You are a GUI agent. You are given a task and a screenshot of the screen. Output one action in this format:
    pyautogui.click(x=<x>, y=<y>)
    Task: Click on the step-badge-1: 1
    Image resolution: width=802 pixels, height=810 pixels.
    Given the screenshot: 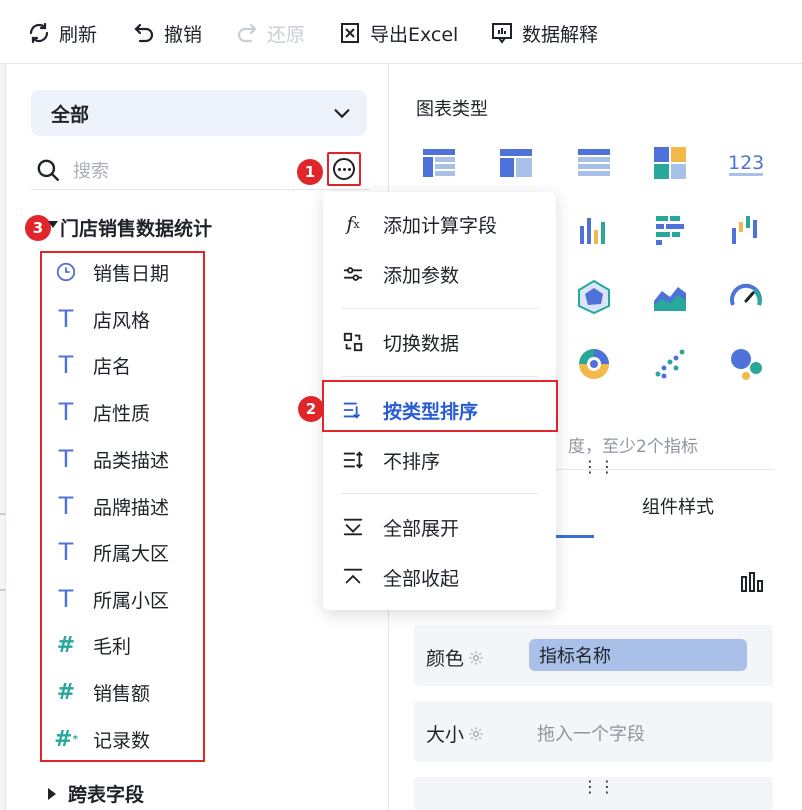 What is the action you would take?
    pyautogui.click(x=310, y=172)
    